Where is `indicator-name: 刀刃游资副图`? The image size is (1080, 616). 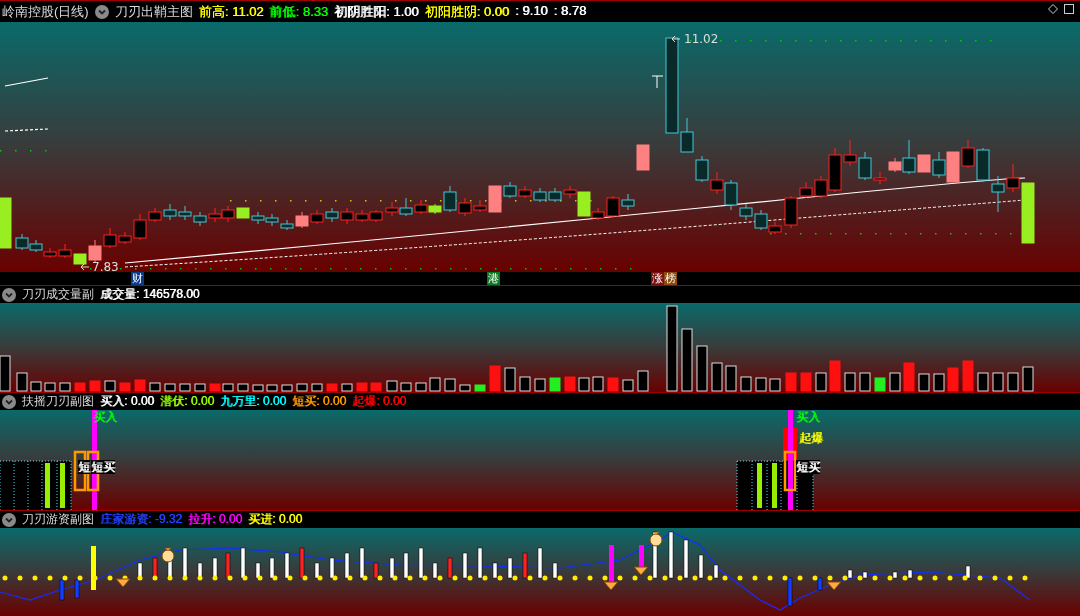
indicator-name: 刀刃游资副图 is located at coordinates (58, 519).